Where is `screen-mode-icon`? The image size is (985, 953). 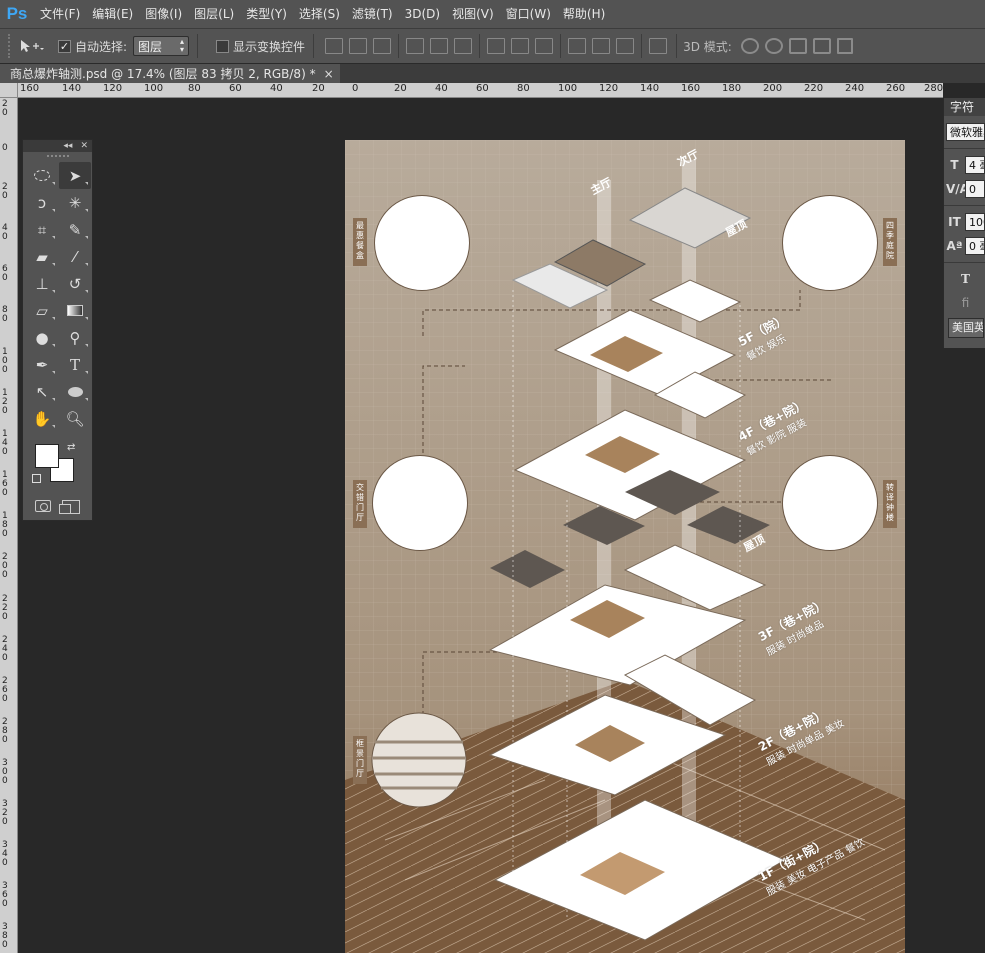 screen-mode-icon is located at coordinates (70, 507).